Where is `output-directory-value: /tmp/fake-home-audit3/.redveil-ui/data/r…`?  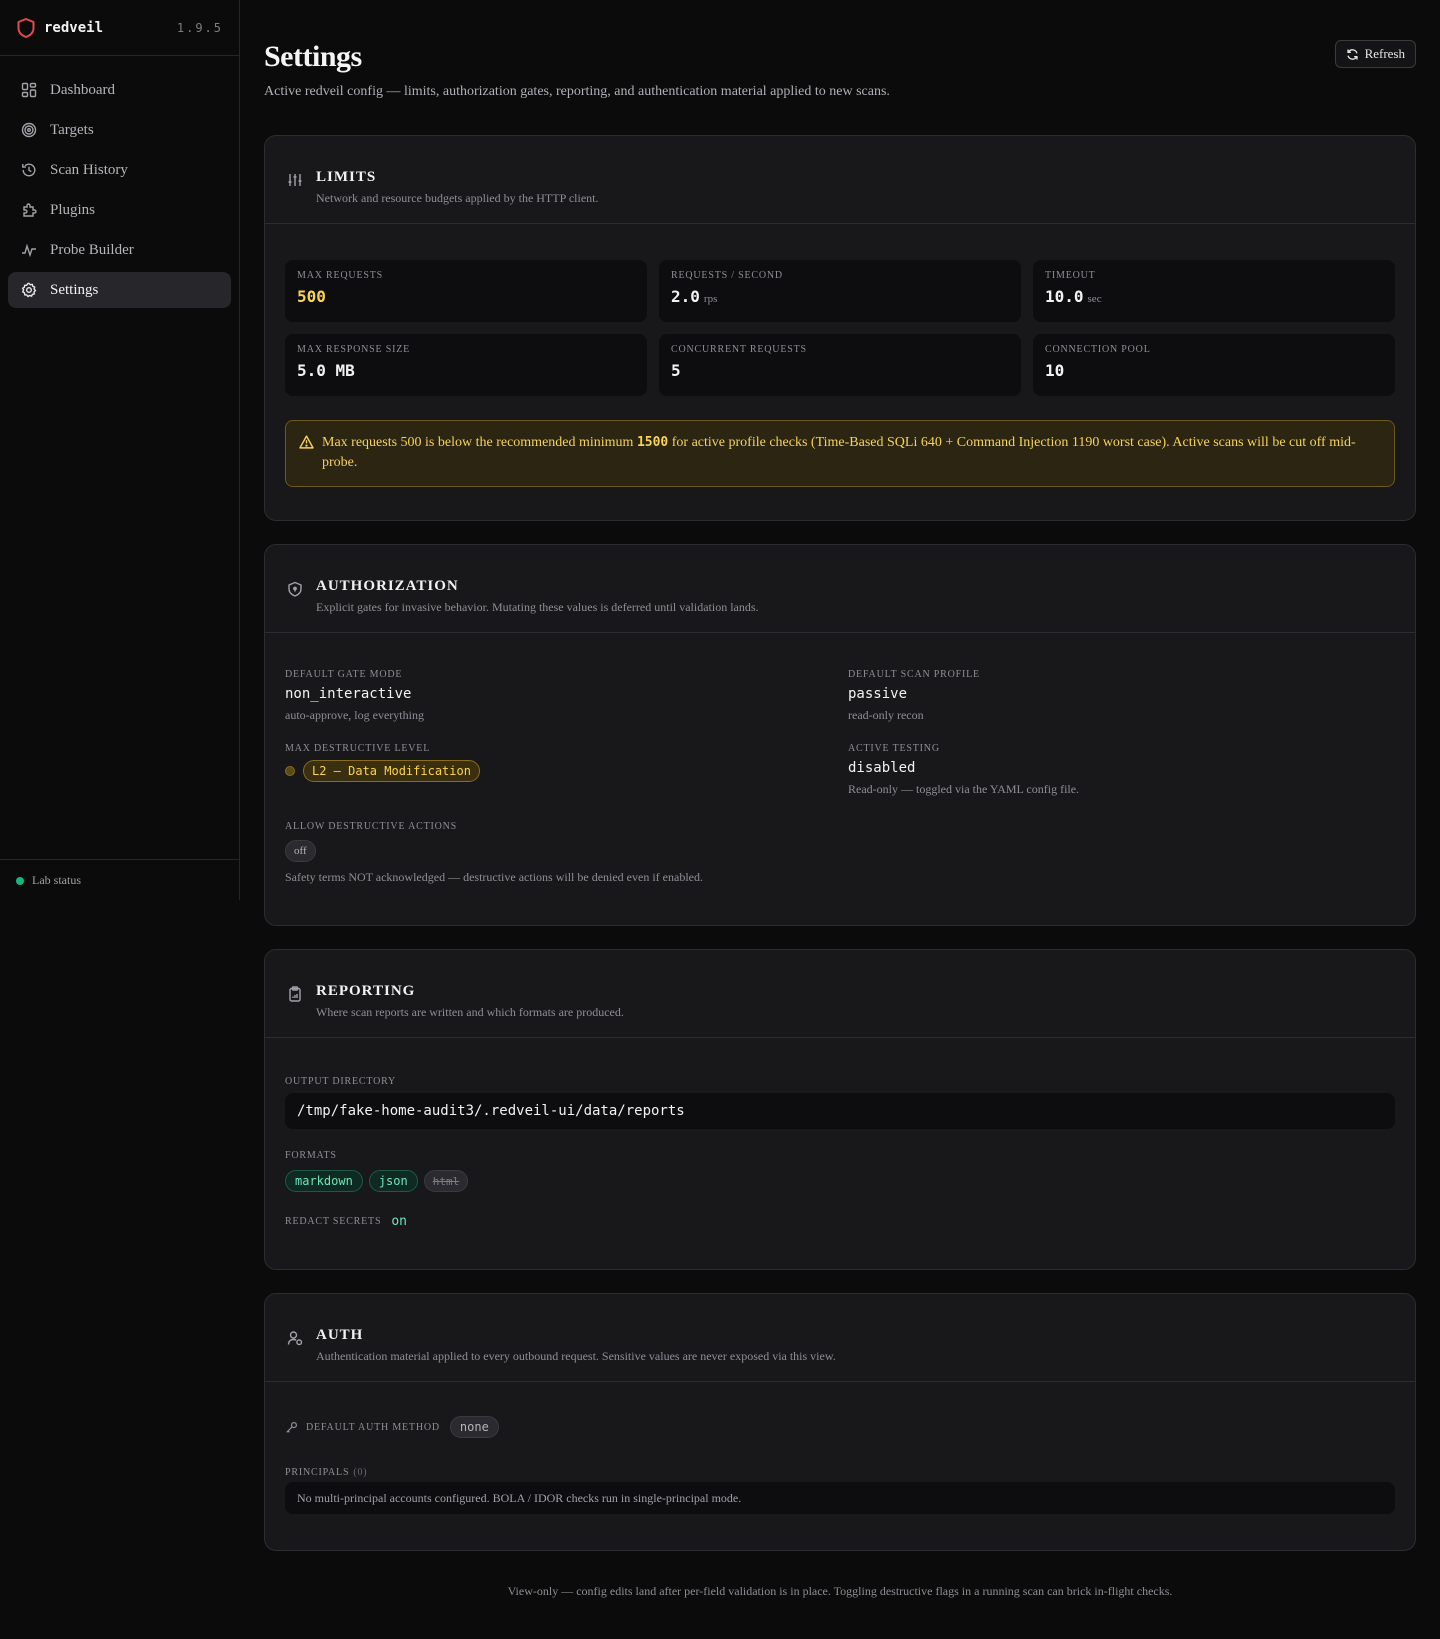 output-directory-value: /tmp/fake-home-audit3/.redveil-ui/data/r… is located at coordinates (840, 1111).